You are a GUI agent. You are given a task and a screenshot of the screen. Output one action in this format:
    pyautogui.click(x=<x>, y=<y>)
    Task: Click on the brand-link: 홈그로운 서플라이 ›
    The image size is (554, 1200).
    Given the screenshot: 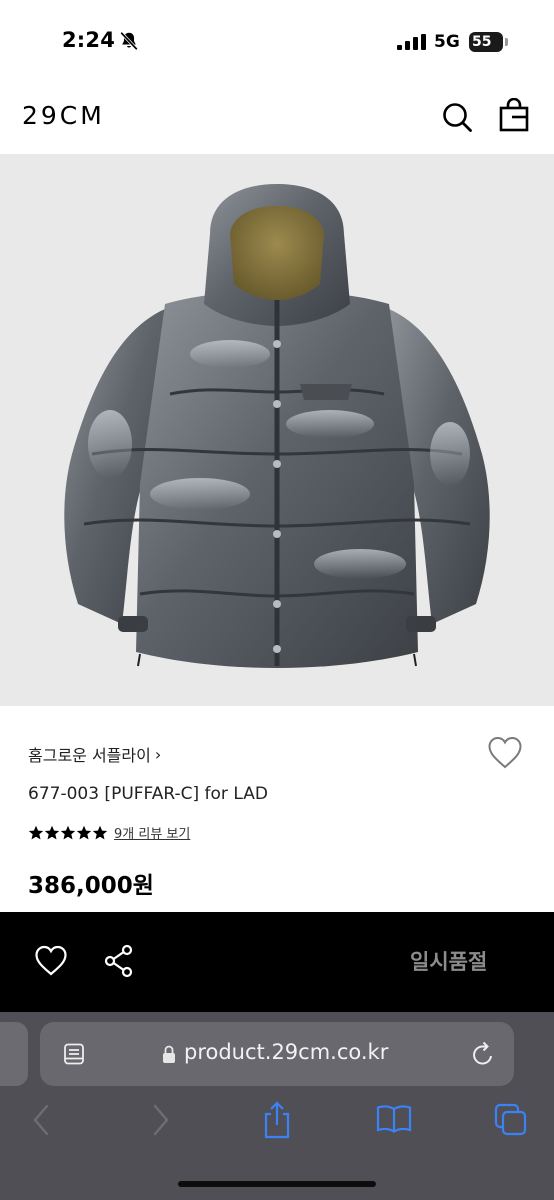 What is the action you would take?
    pyautogui.click(x=94, y=754)
    